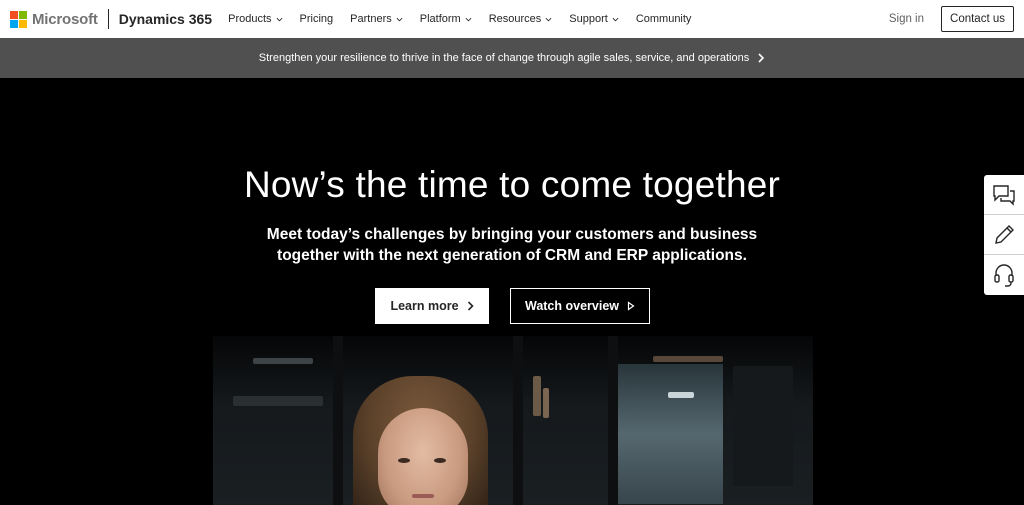 This screenshot has height=505, width=1024. I want to click on nav-item-label: Pricing, so click(316, 19).